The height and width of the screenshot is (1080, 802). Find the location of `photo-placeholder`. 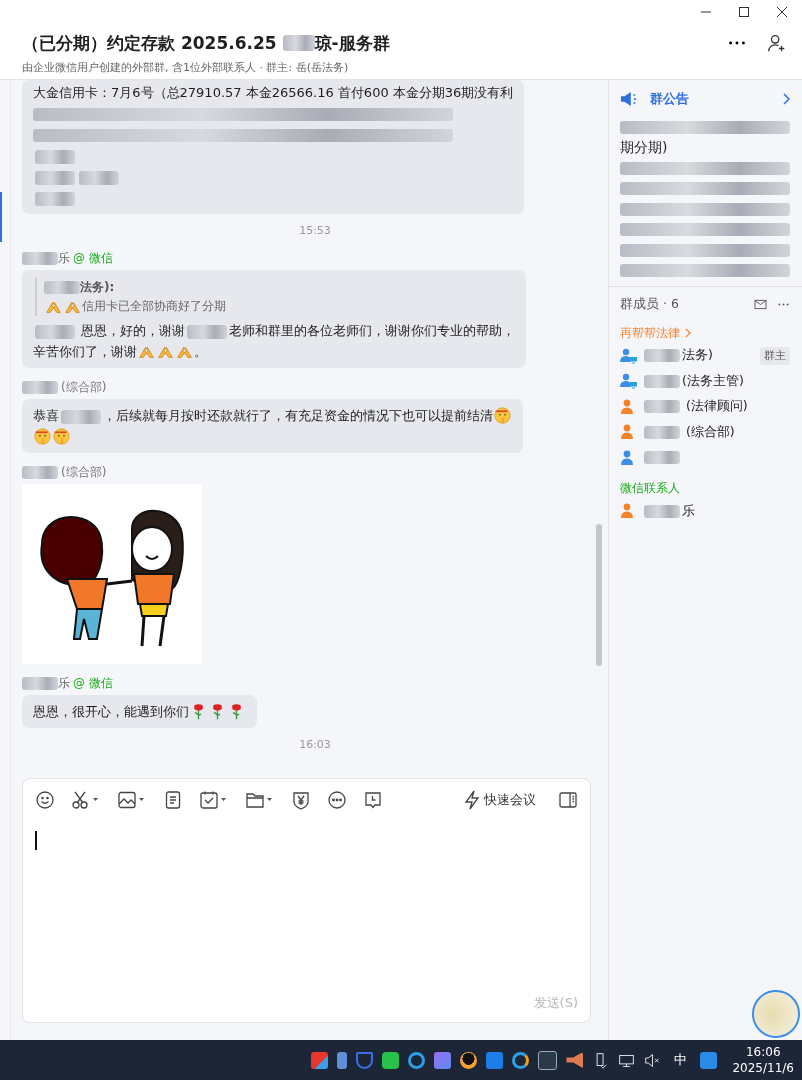

photo-placeholder is located at coordinates (776, 1014).